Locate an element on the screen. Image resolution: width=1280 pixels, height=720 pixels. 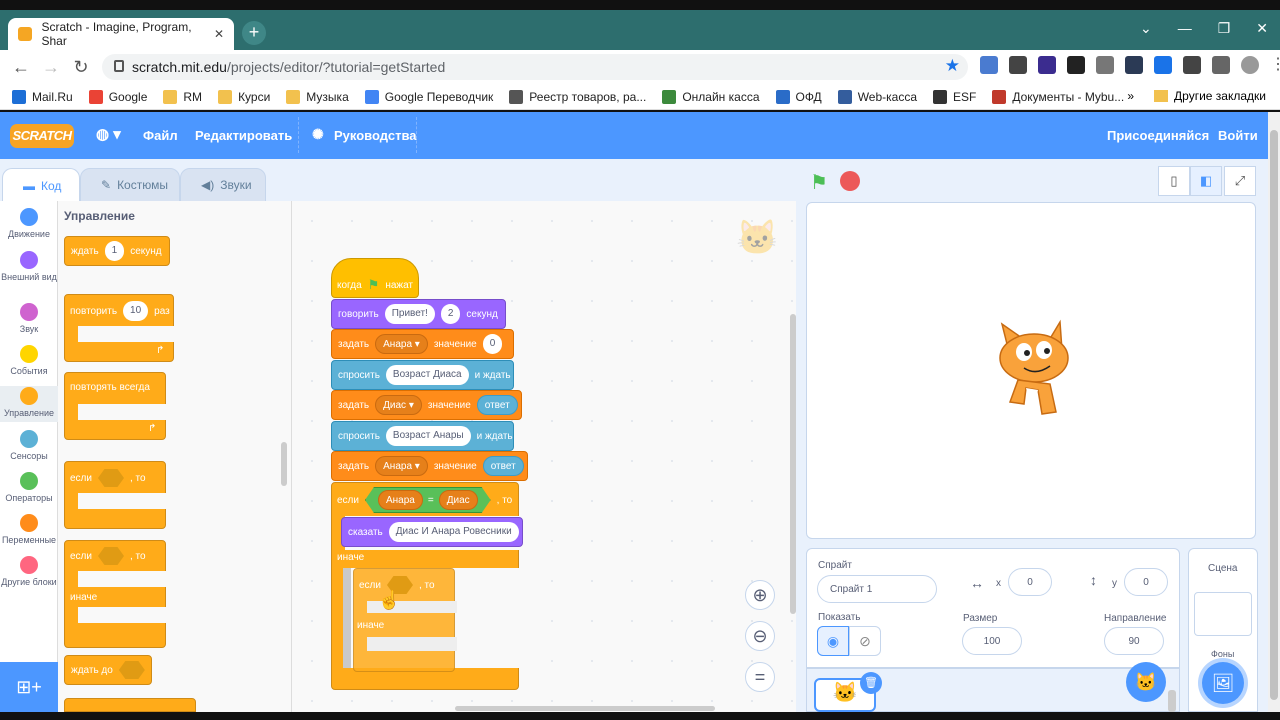
x-input: 0 is located at coordinates (1030, 582).